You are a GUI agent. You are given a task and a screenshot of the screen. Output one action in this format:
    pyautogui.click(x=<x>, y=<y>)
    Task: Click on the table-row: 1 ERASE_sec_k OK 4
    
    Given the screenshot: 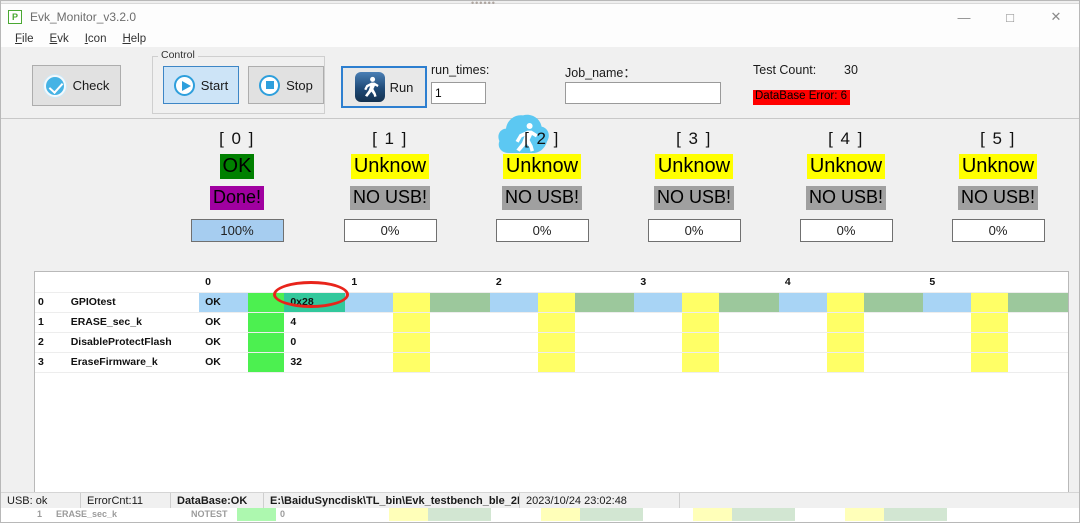 What is the action you would take?
    pyautogui.click(x=551, y=322)
    